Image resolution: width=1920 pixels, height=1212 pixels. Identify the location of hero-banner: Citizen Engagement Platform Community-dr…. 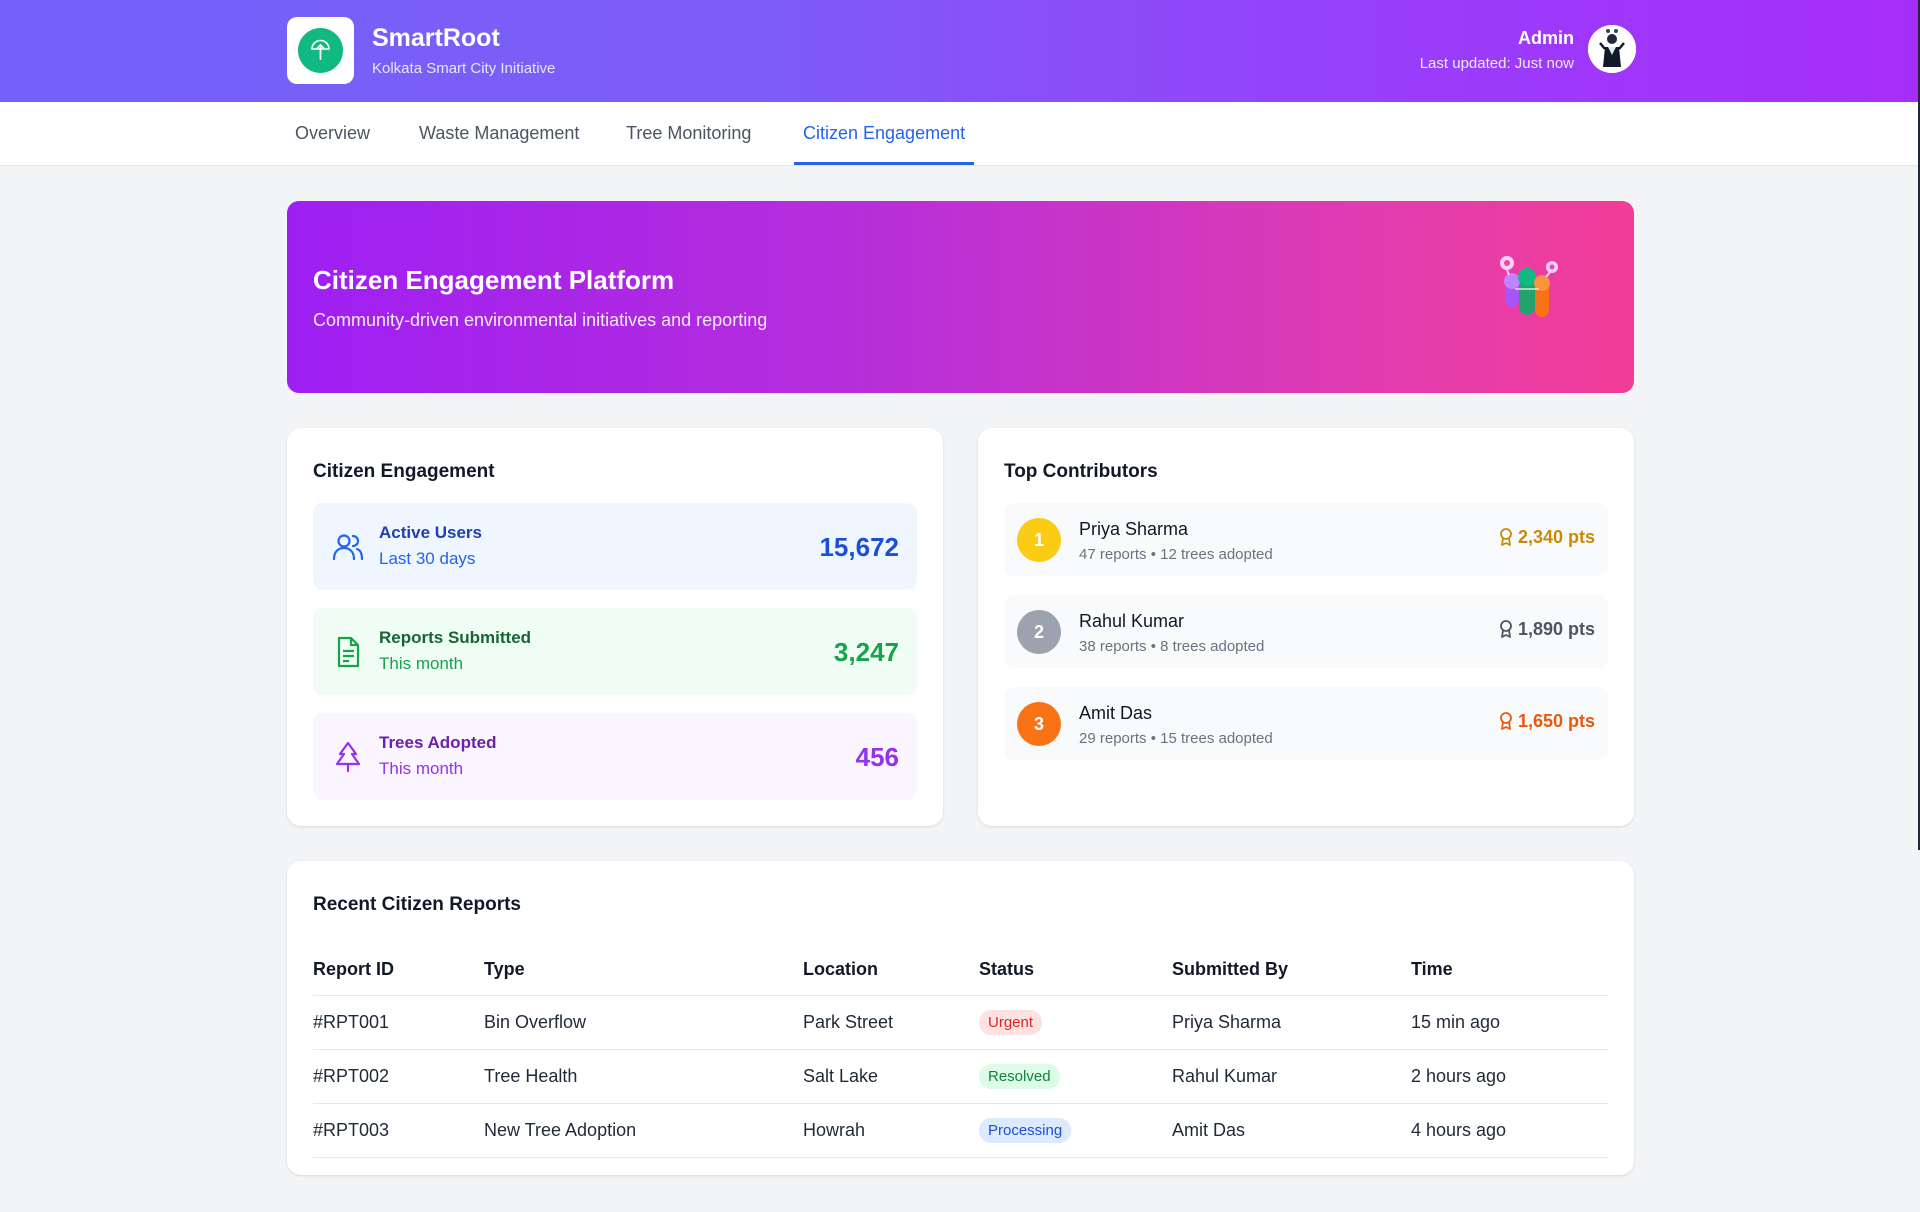
(960, 297).